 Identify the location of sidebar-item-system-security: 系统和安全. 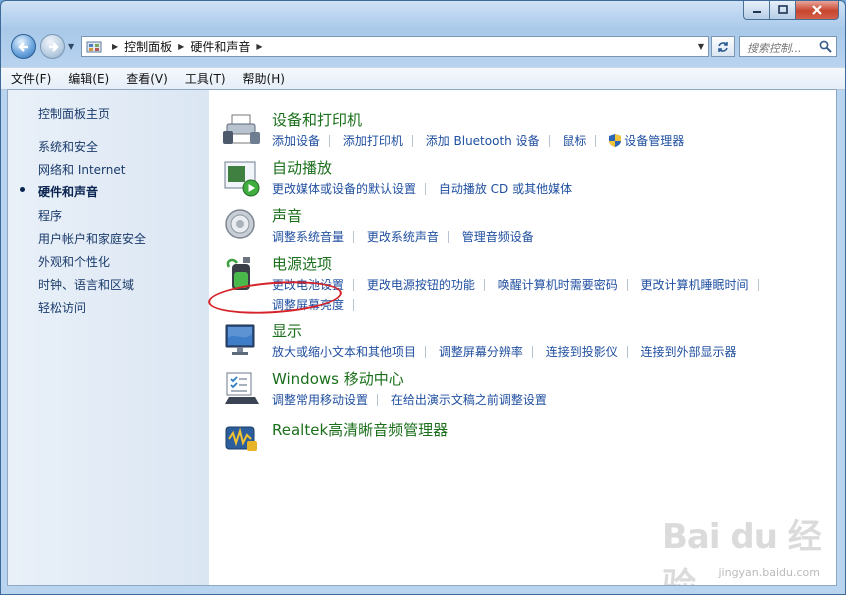
(68, 146).